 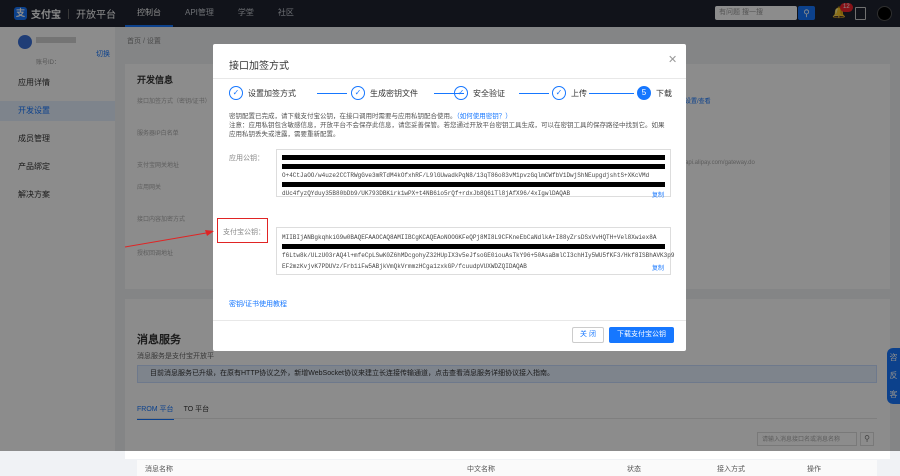 What do you see at coordinates (634, 469) in the screenshot?
I see `col-status: 状态` at bounding box center [634, 469].